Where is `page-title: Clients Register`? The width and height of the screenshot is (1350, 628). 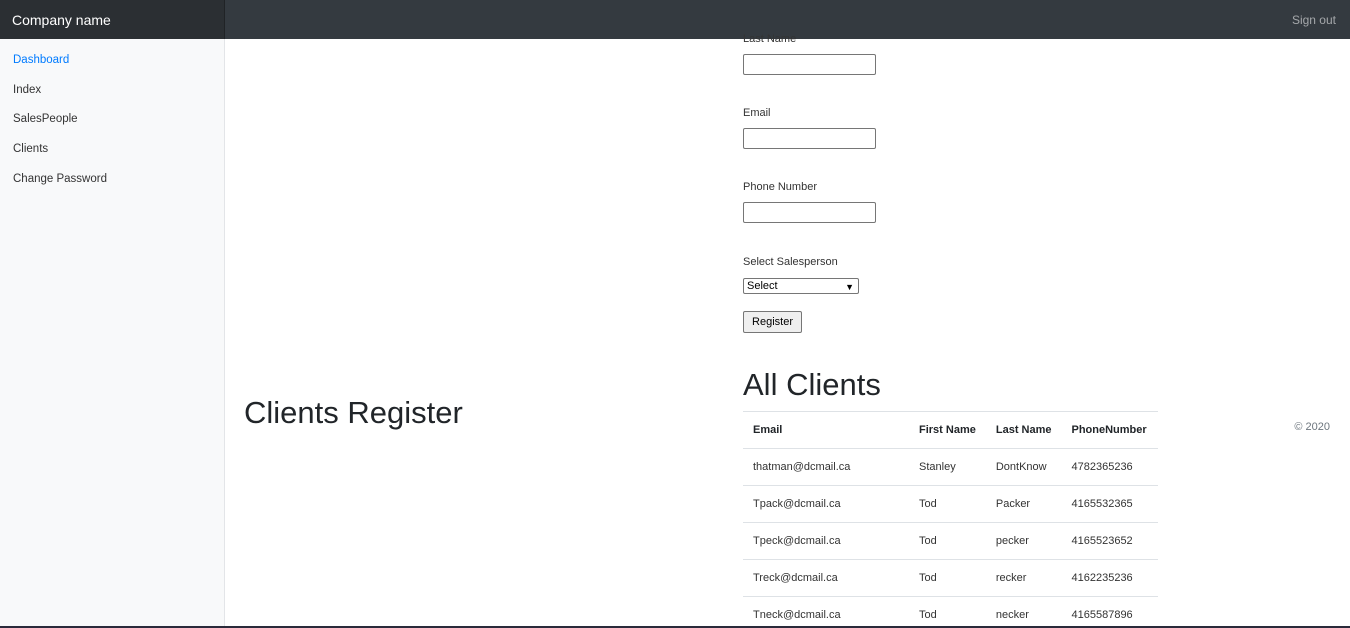
page-title: Clients Register is located at coordinates (353, 412).